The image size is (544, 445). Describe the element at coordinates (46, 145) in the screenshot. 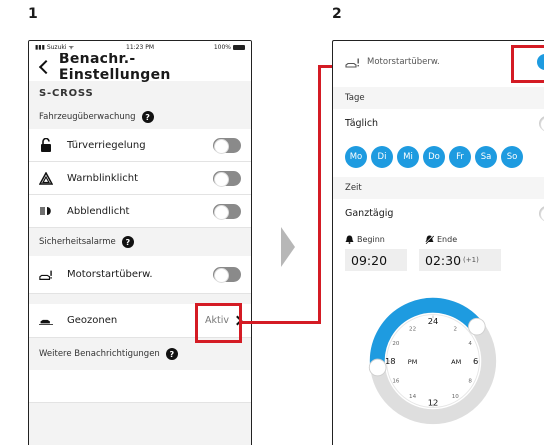

I see `padlock-icon` at that location.